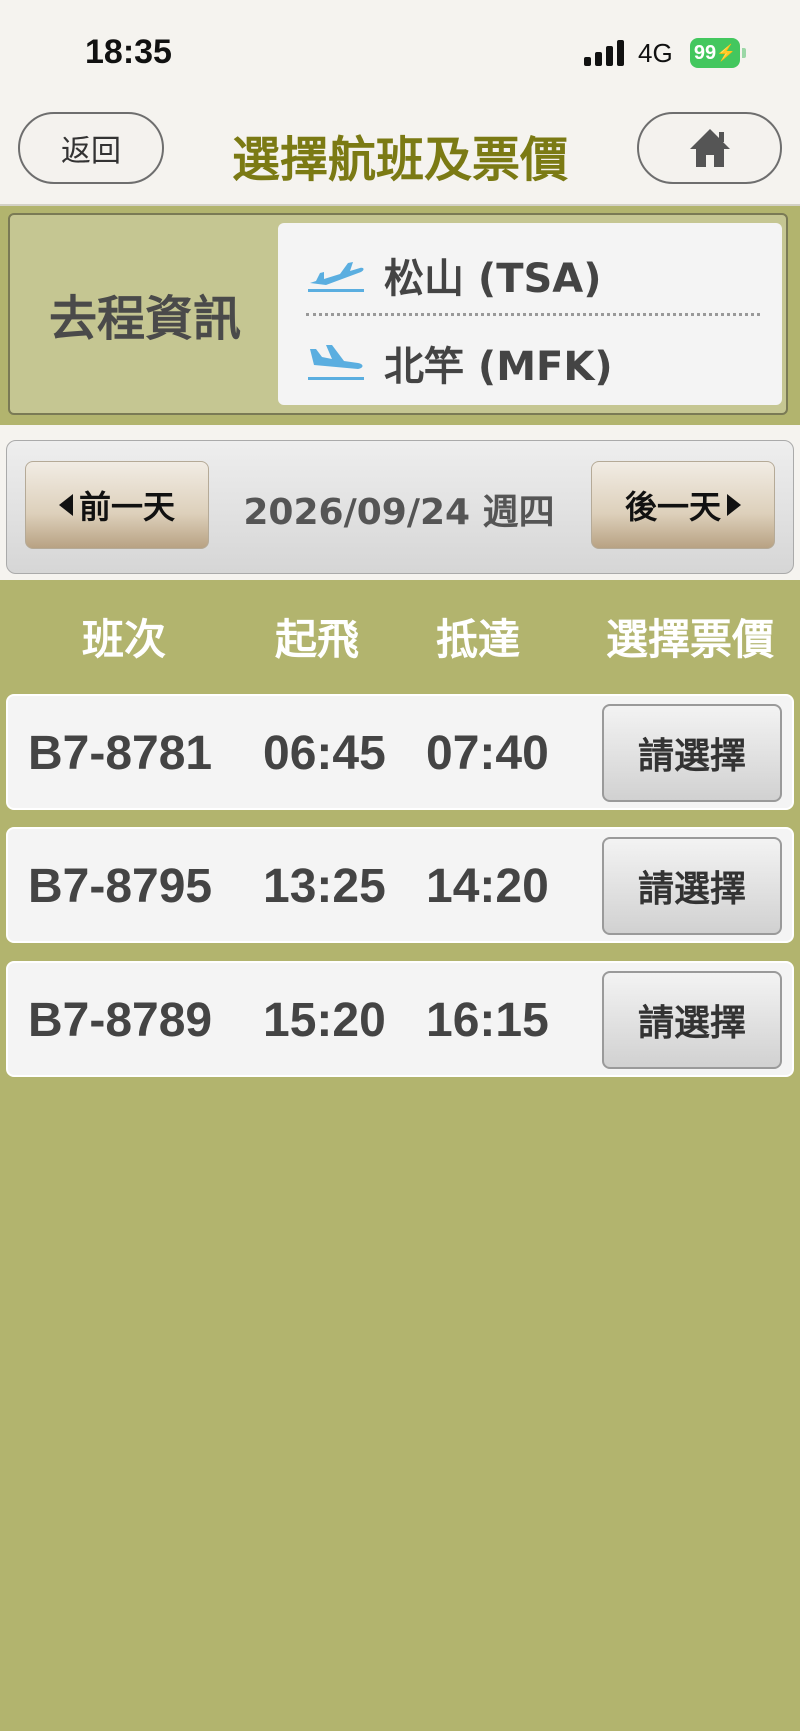 The height and width of the screenshot is (1731, 800). What do you see at coordinates (487, 753) in the screenshot?
I see `arrive-time: 07:40` at bounding box center [487, 753].